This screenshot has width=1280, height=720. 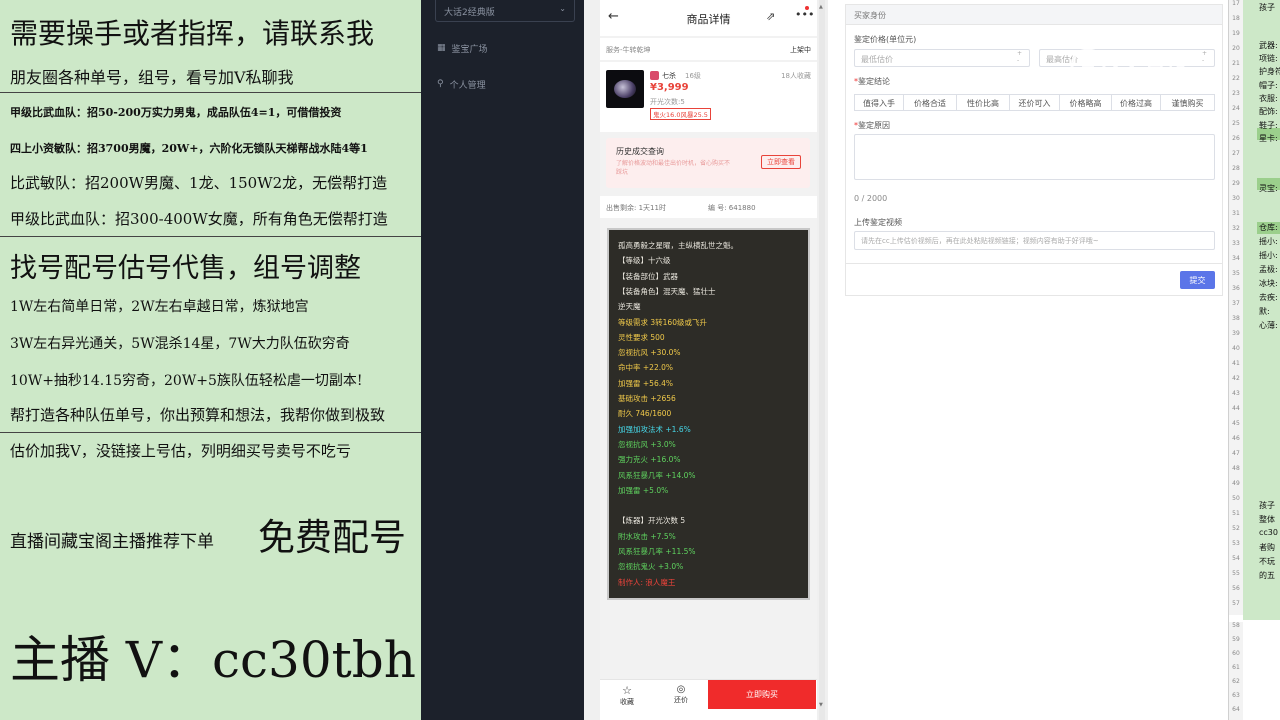 I want to click on scrollbar: ▲ ▼, so click(x=822, y=360).